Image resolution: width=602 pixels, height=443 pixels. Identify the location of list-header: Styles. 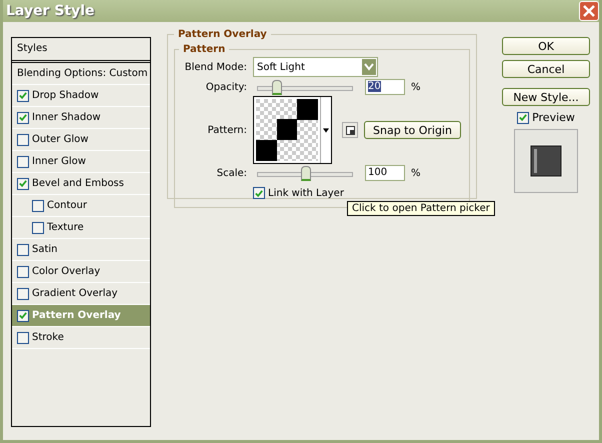
(81, 50).